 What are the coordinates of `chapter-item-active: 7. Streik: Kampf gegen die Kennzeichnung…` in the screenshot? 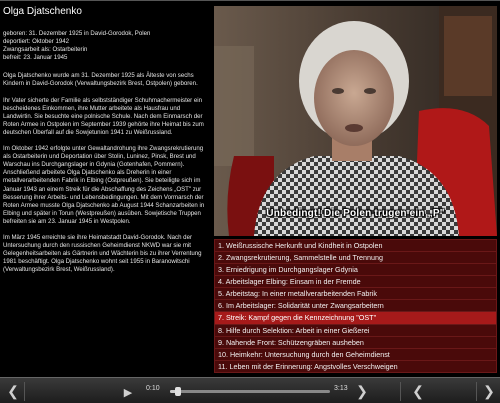 It's located at (355, 318).